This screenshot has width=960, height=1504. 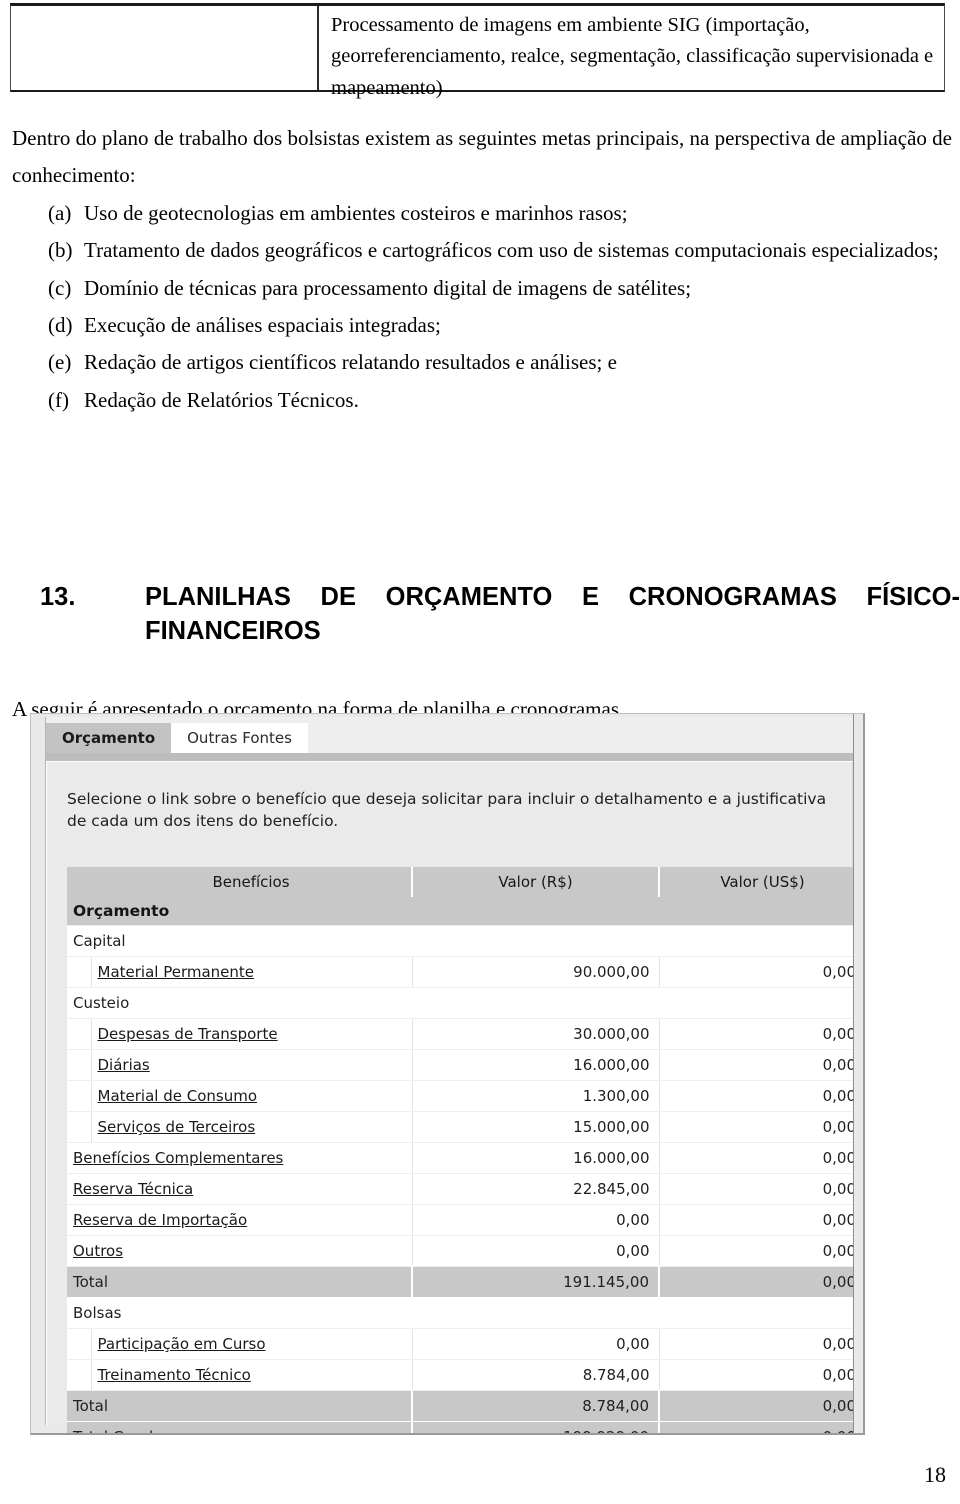 What do you see at coordinates (465, 1406) in the screenshot?
I see `budget-total-row: Total 8.784,00 0,00` at bounding box center [465, 1406].